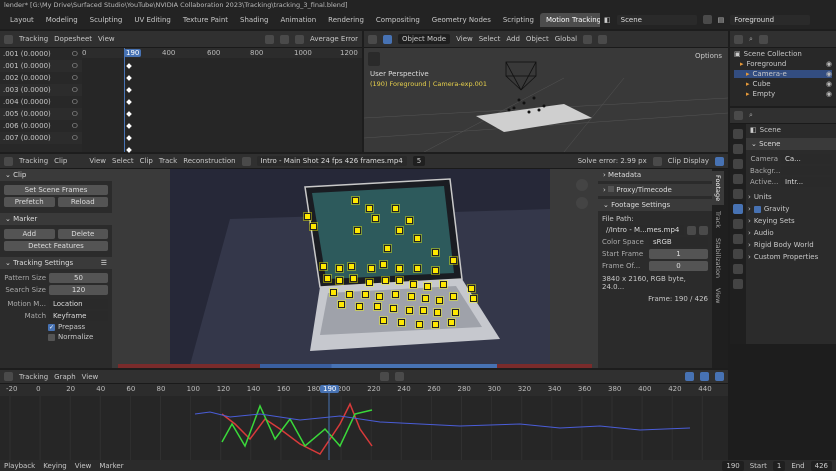 The image size is (836, 471). I want to click on properties-subsection: › Audio, so click(791, 233).